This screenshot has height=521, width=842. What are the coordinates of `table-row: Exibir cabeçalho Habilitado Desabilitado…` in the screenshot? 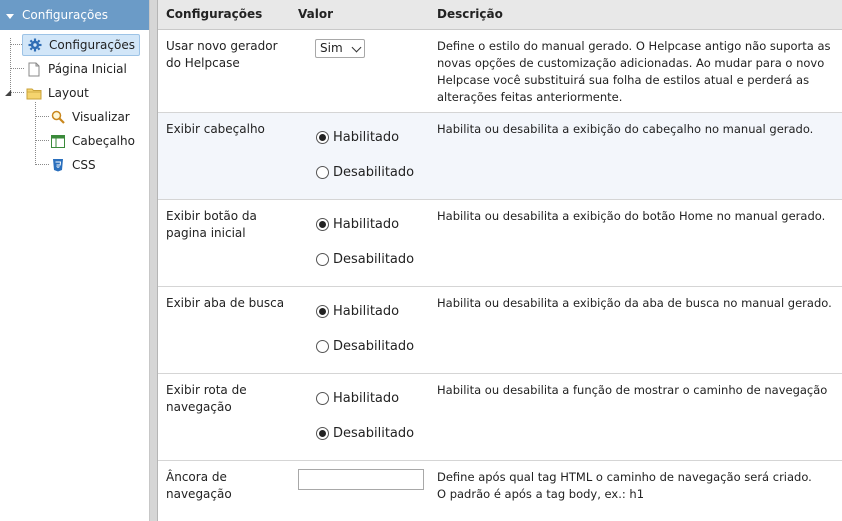 It's located at (500, 156).